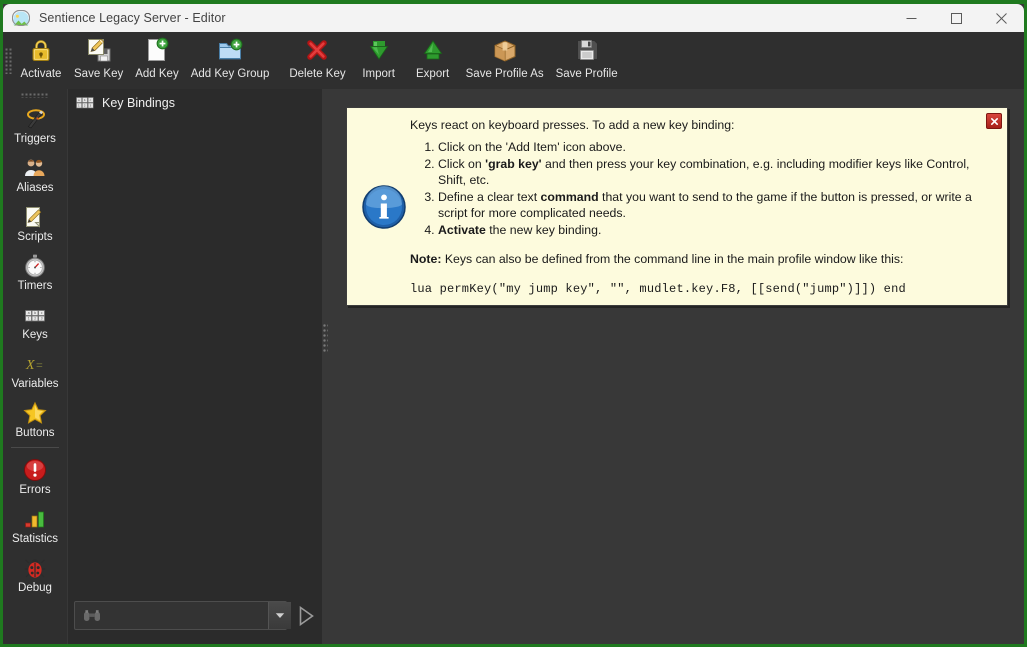 The height and width of the screenshot is (647, 1027). Describe the element at coordinates (587, 50) in the screenshot. I see `floppy-disk-icon` at that location.